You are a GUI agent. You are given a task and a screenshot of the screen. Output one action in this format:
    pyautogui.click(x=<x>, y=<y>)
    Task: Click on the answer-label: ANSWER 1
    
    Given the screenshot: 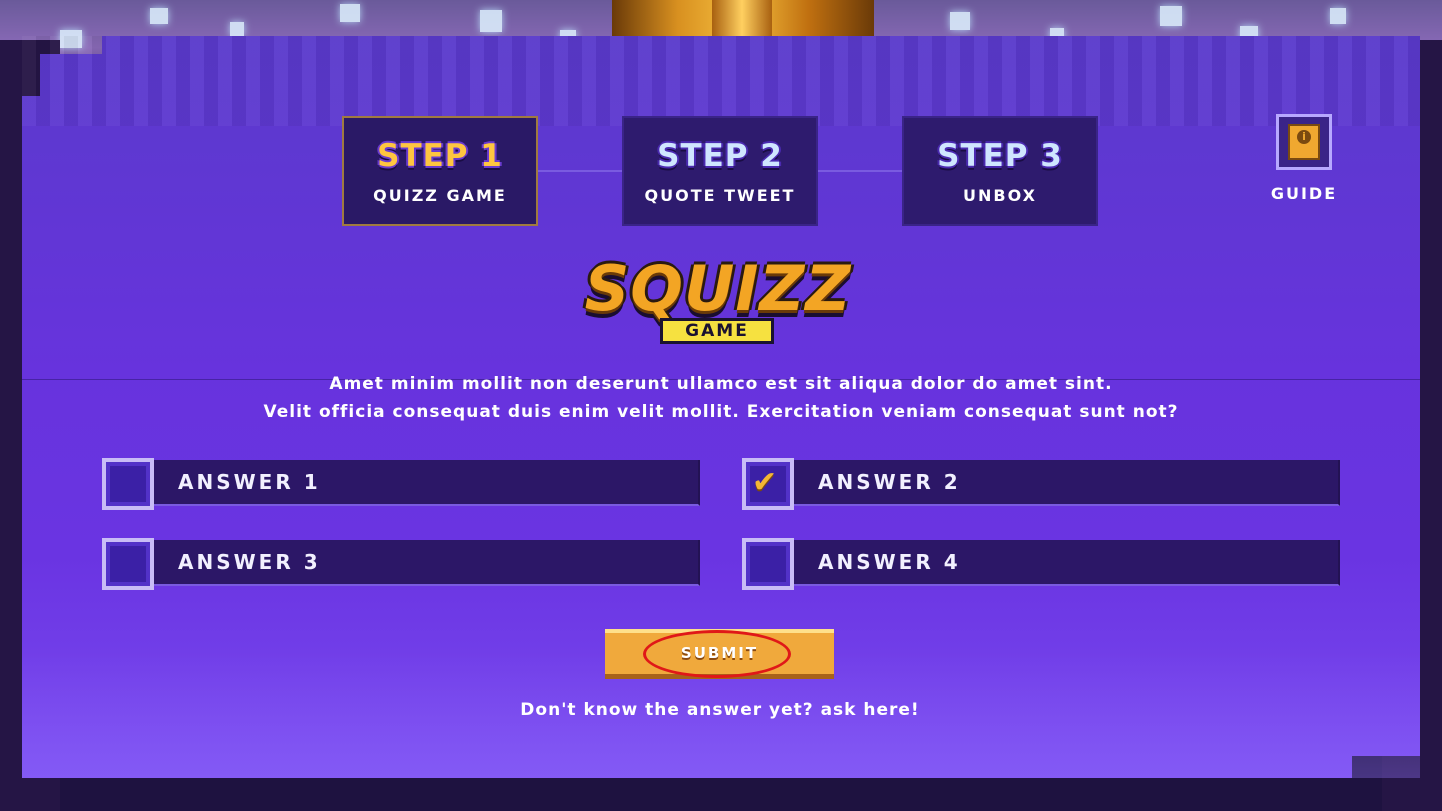 What is the action you would take?
    pyautogui.click(x=249, y=482)
    